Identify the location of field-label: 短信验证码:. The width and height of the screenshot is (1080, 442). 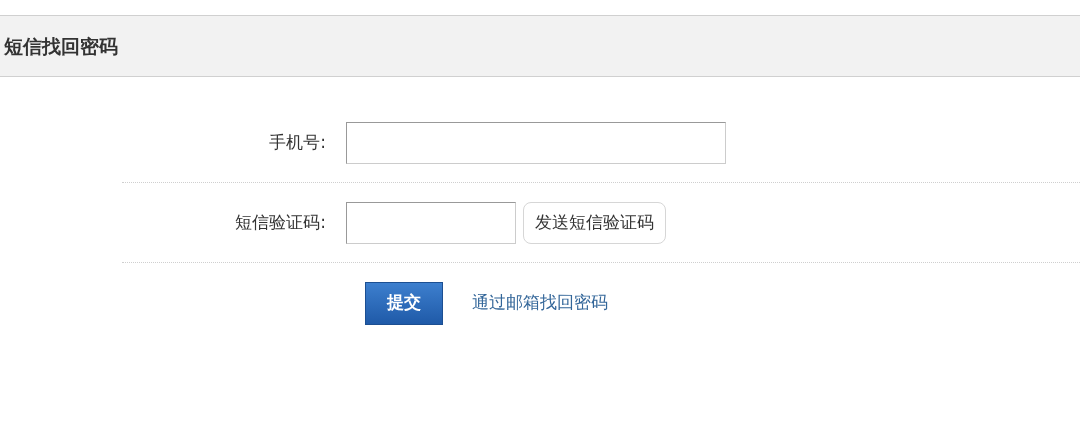
(280, 222).